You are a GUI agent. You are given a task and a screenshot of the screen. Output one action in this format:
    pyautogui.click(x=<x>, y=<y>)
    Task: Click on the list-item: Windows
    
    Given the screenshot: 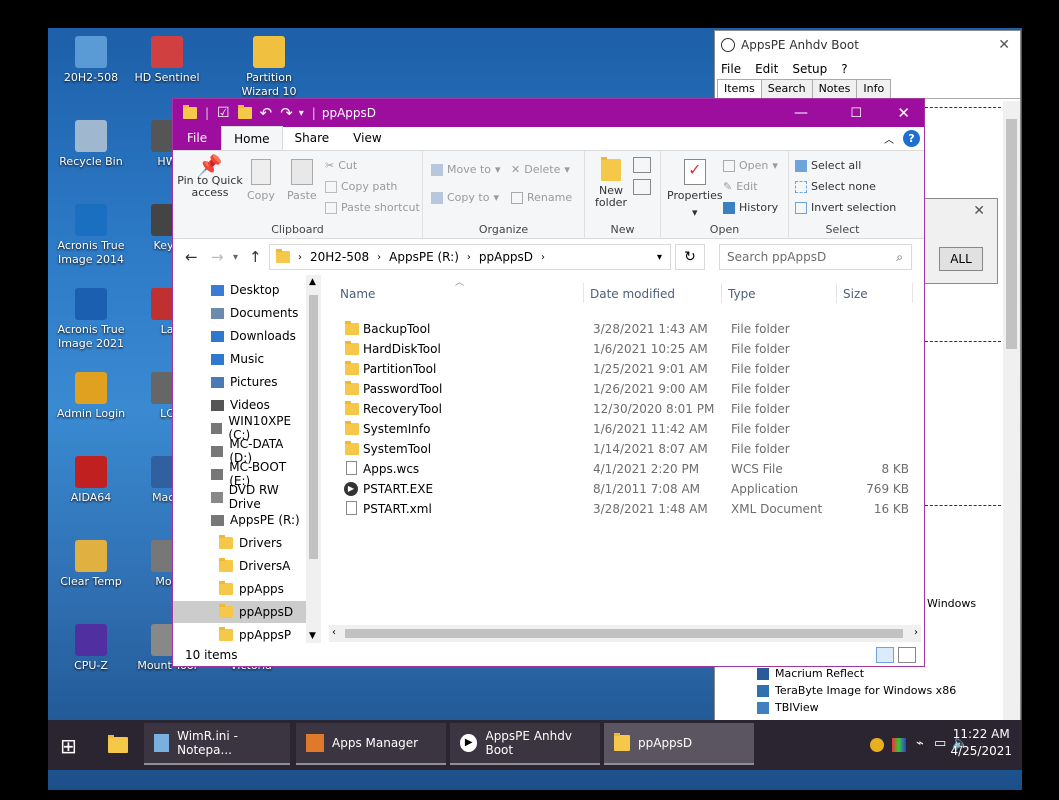 What is the action you would take?
    pyautogui.click(x=951, y=603)
    